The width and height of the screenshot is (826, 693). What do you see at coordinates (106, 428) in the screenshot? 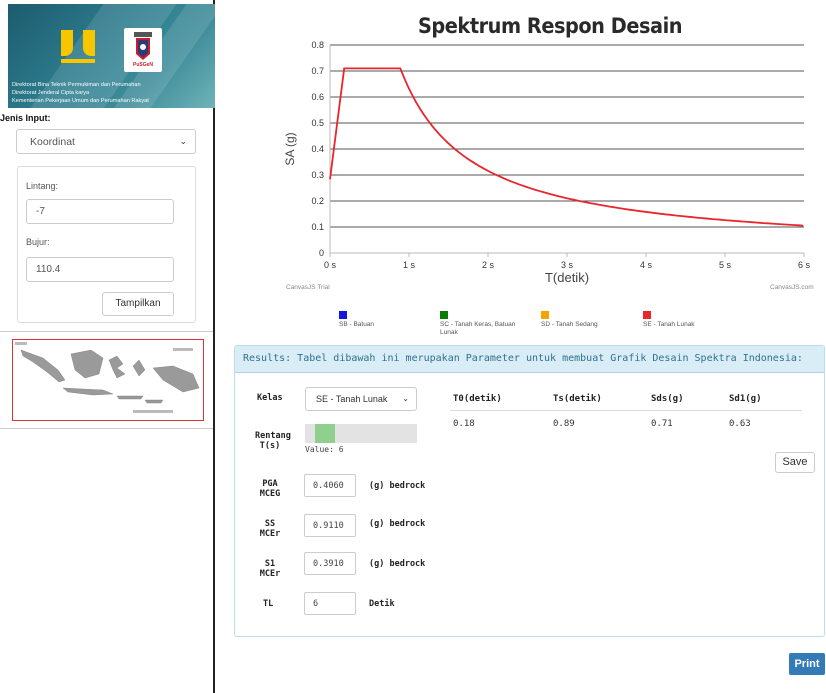
I see `sidebar-divider-bottom` at bounding box center [106, 428].